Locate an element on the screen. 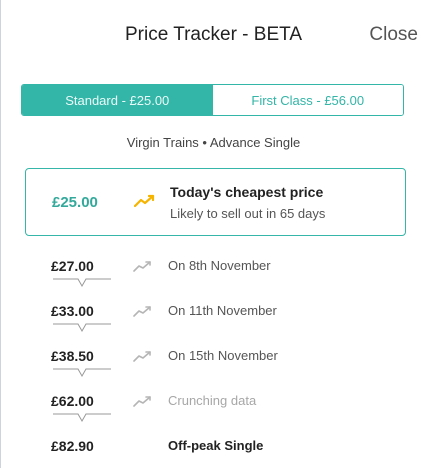 Image resolution: width=425 pixels, height=468 pixels. cheapest-heading: Today's cheapest price is located at coordinates (247, 192).